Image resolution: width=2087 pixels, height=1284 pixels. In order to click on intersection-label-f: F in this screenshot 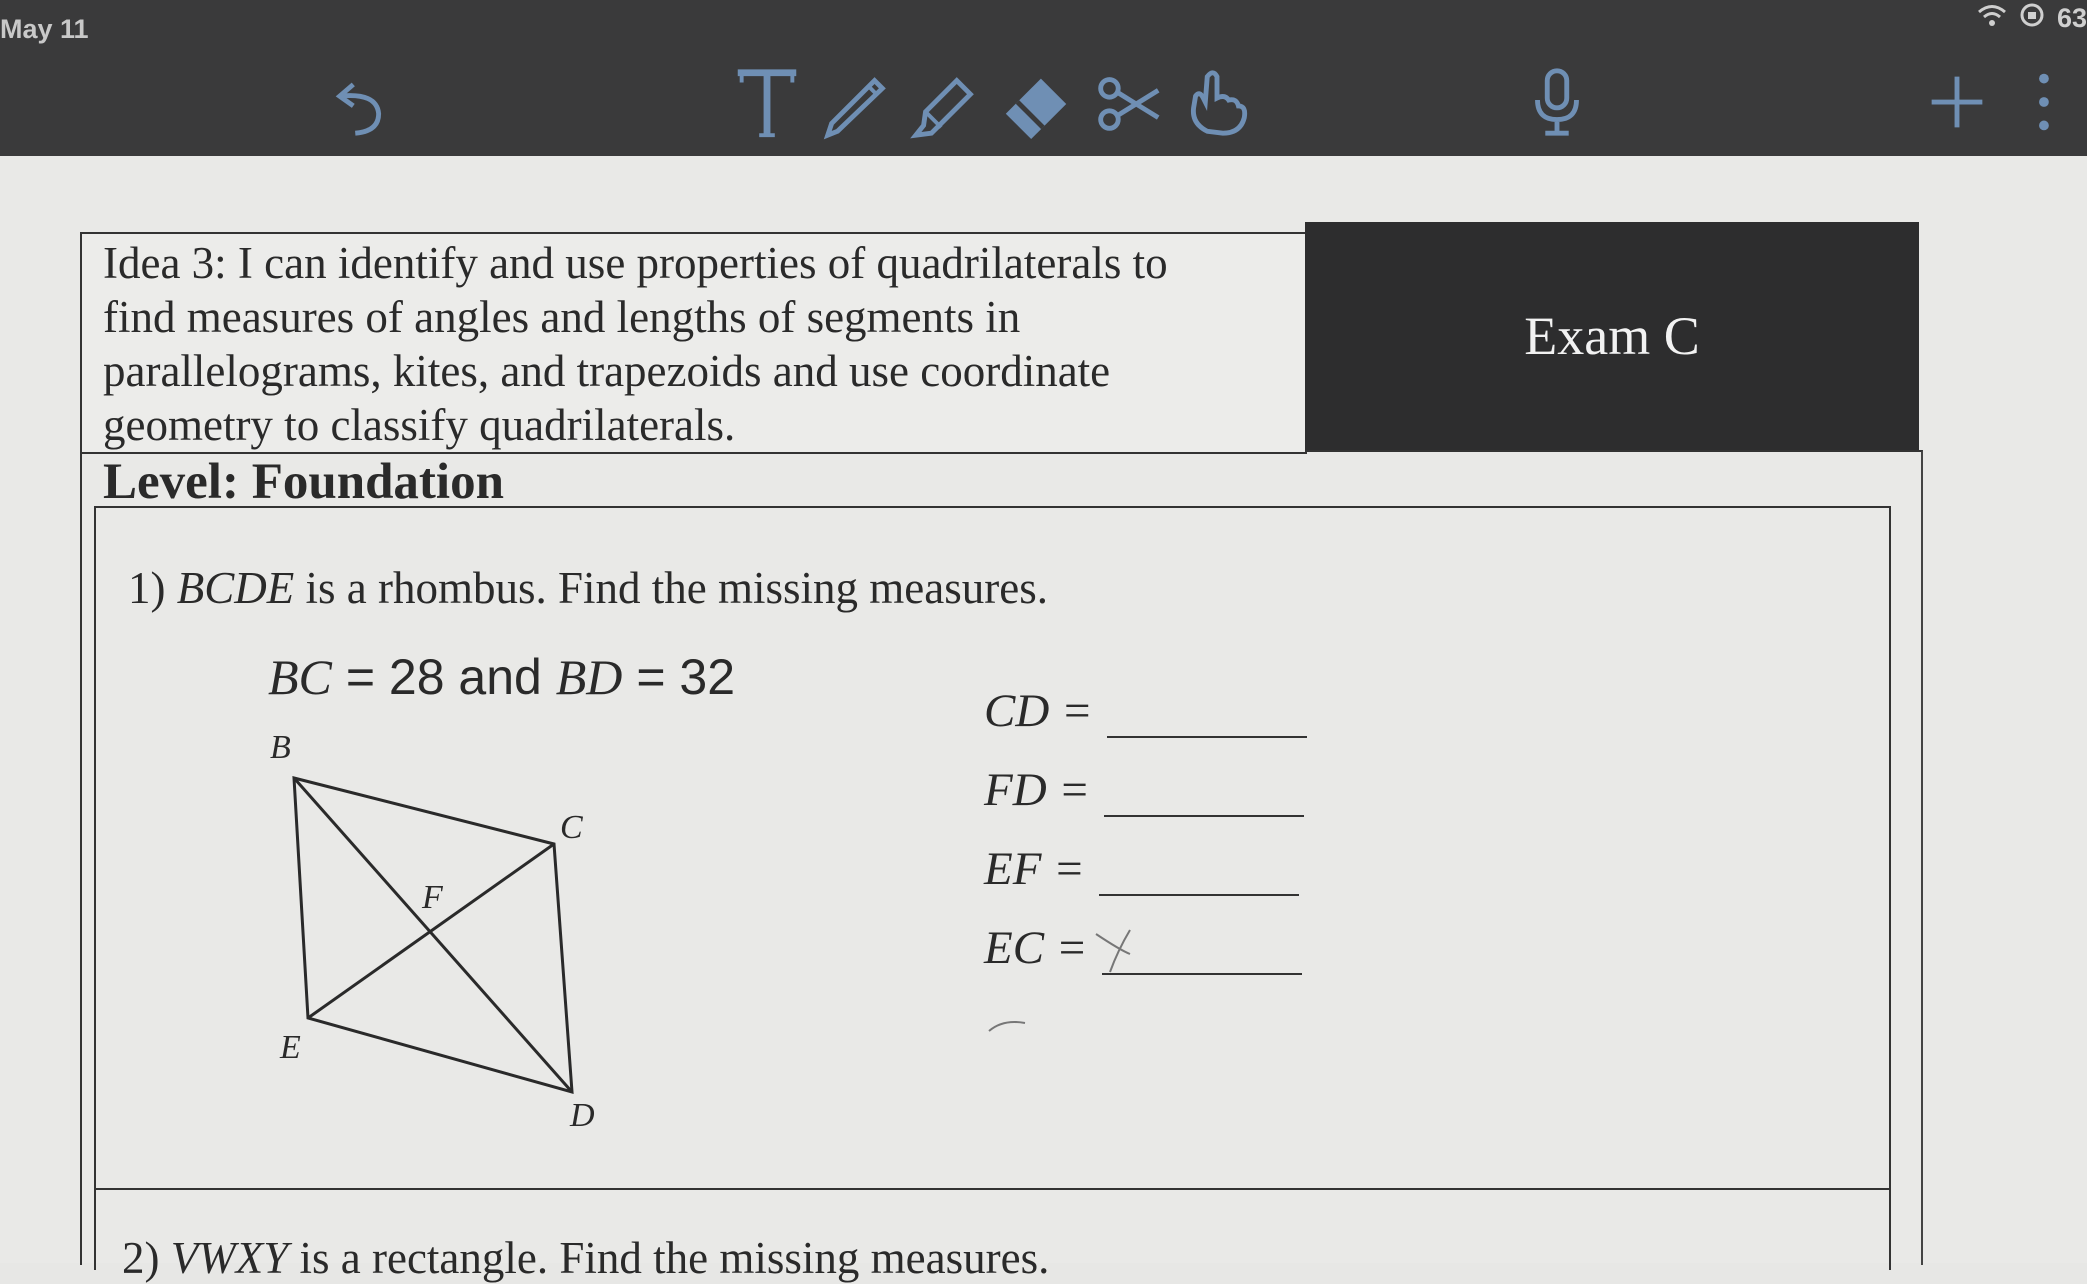, I will do `click(432, 897)`.